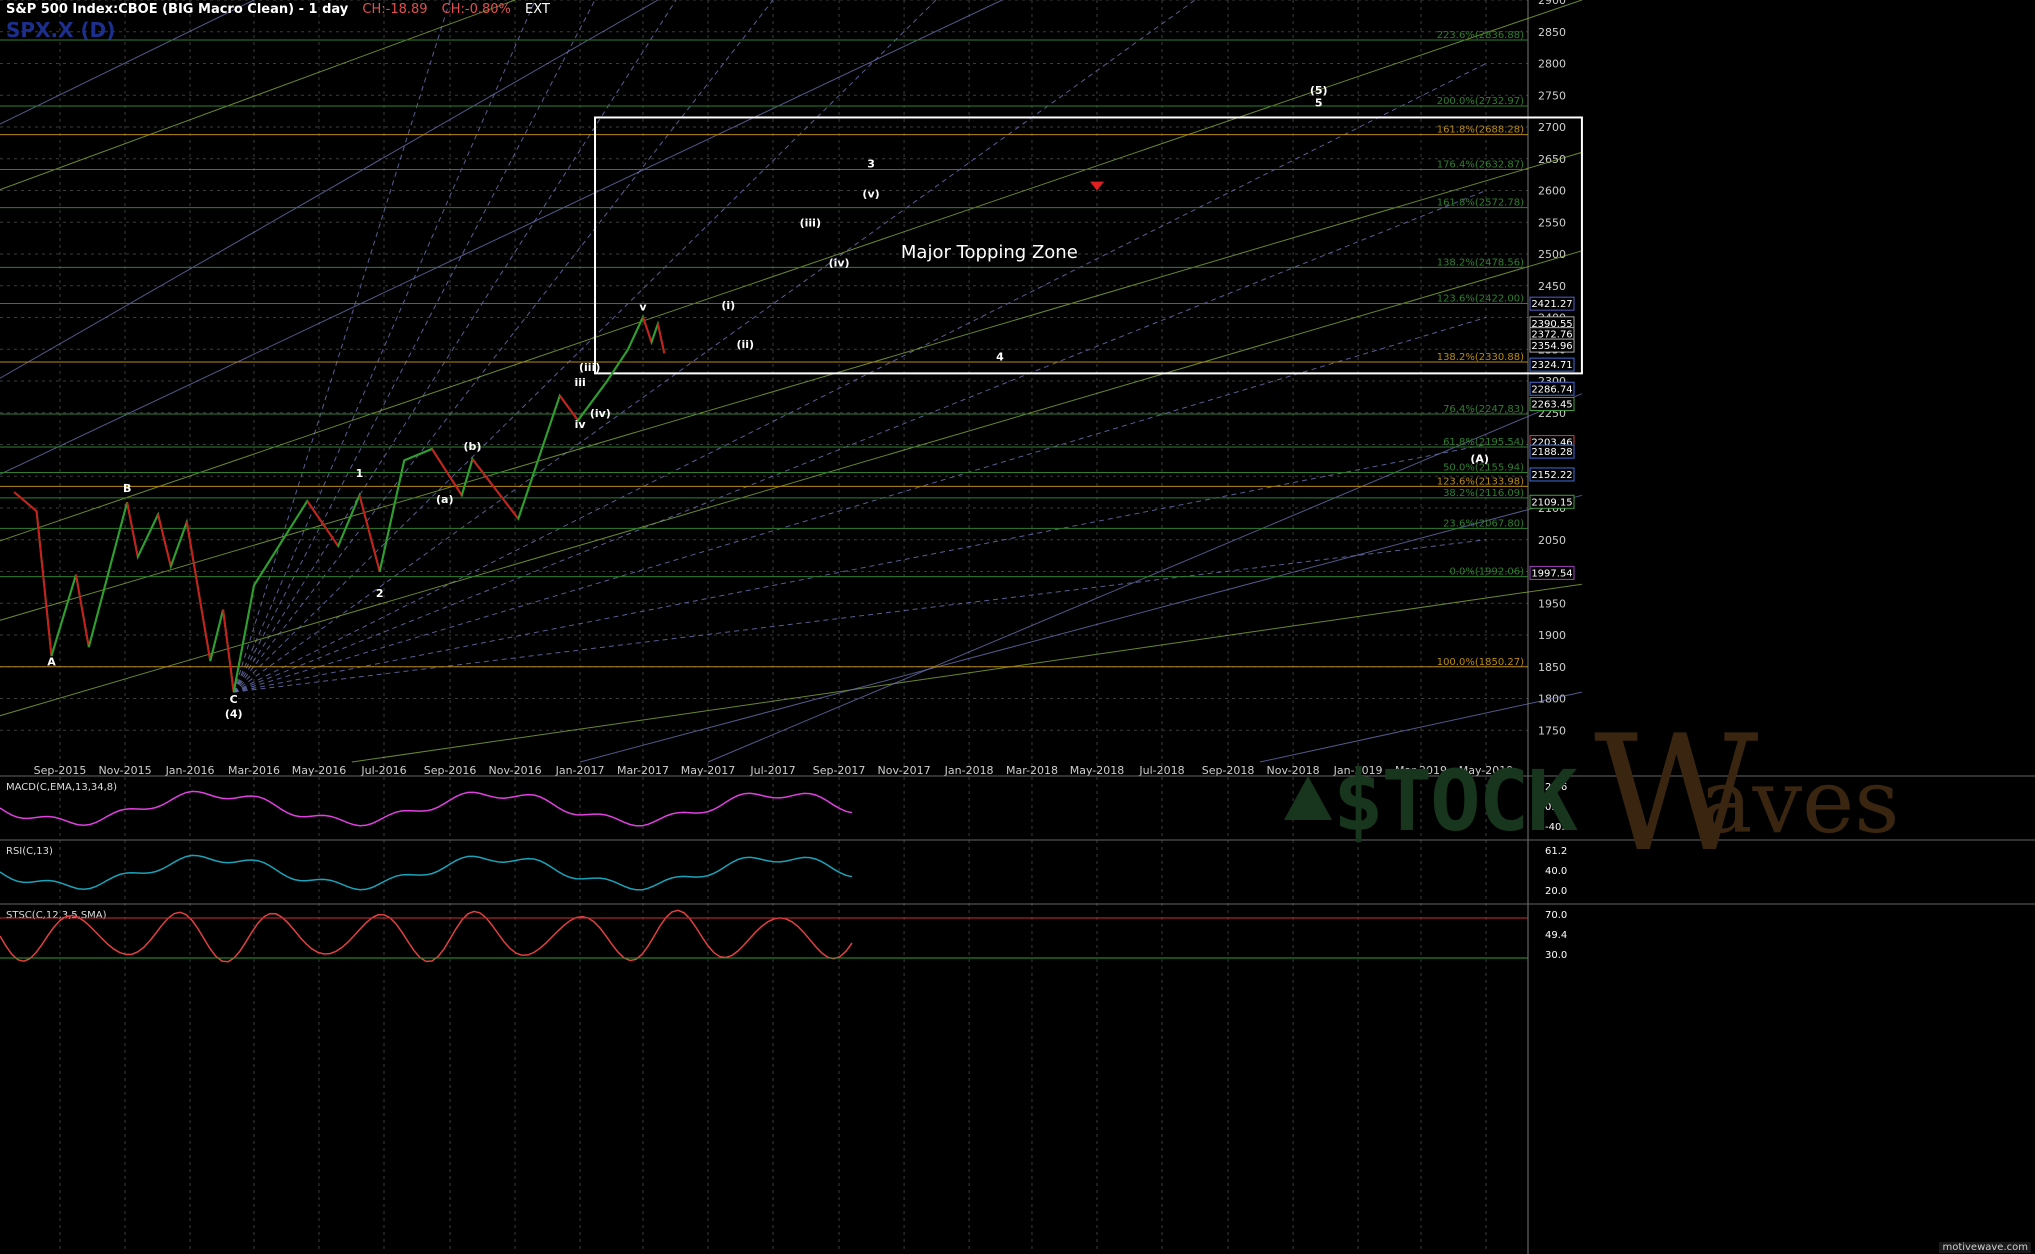  I want to click on wave-annotation: A, so click(51, 661).